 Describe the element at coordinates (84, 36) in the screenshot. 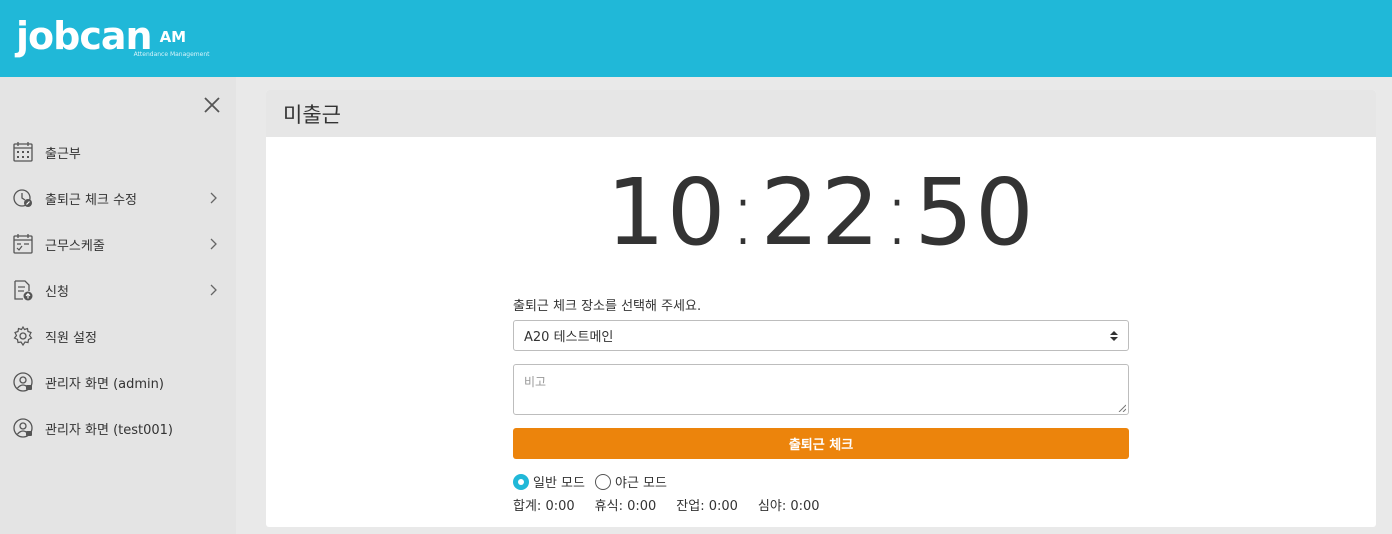

I see `logo-wordmark: jobcan` at that location.